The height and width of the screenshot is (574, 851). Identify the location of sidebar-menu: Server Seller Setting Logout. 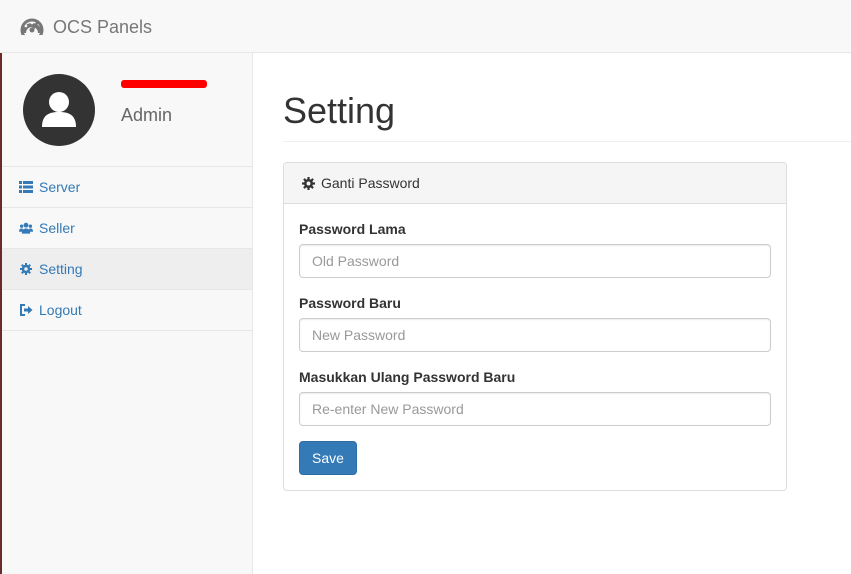
(126, 249).